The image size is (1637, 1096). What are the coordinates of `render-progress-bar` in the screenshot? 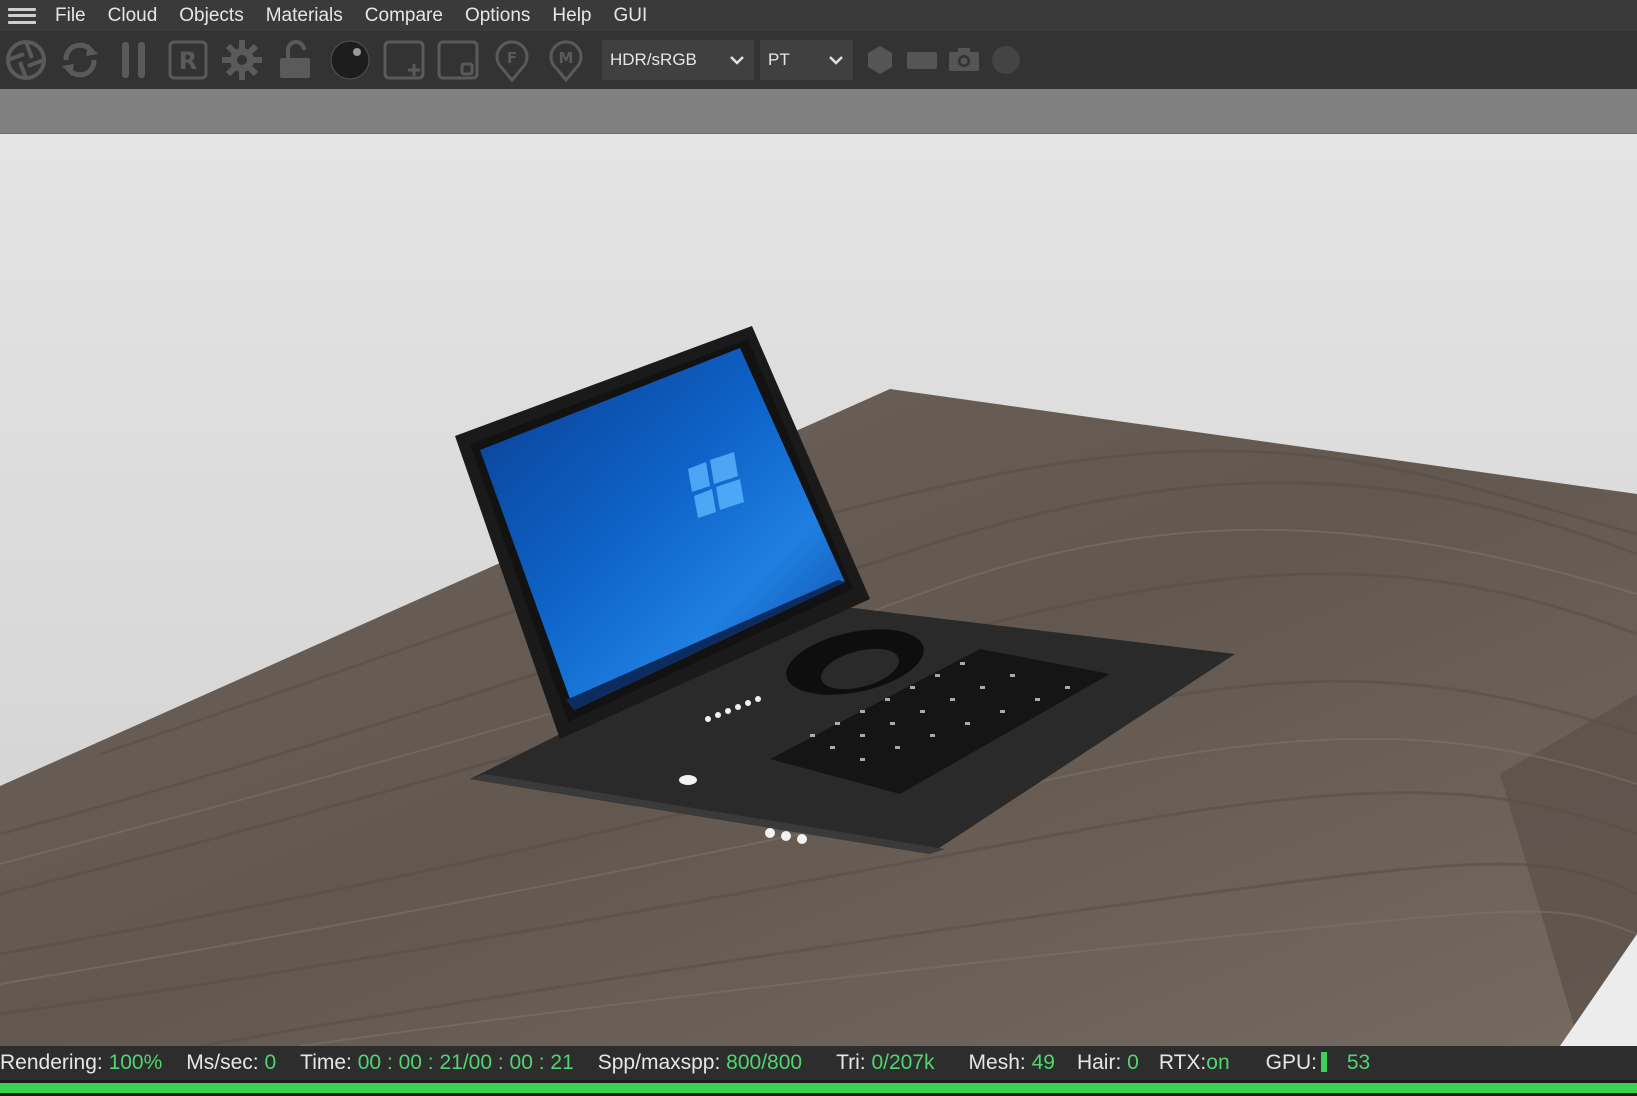 It's located at (818, 1088).